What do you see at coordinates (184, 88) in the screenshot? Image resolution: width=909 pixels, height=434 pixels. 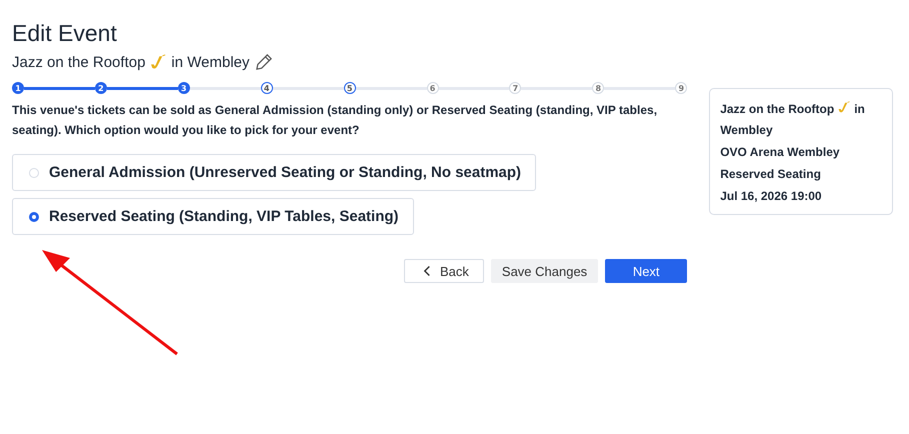 I see `step-indicator: 3` at bounding box center [184, 88].